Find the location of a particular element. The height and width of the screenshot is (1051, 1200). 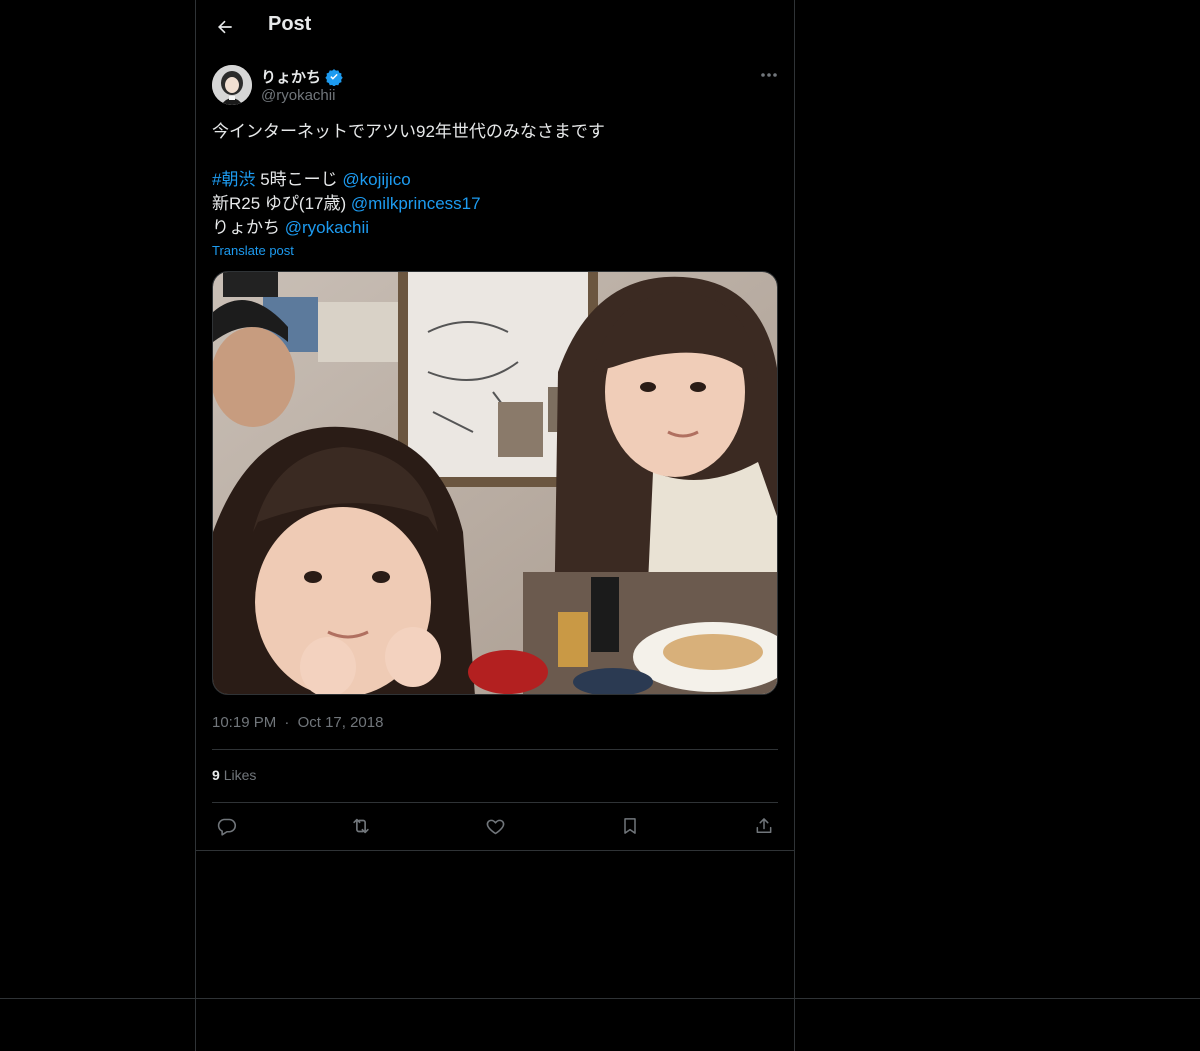

author-display-name: りょかち is located at coordinates (291, 76).